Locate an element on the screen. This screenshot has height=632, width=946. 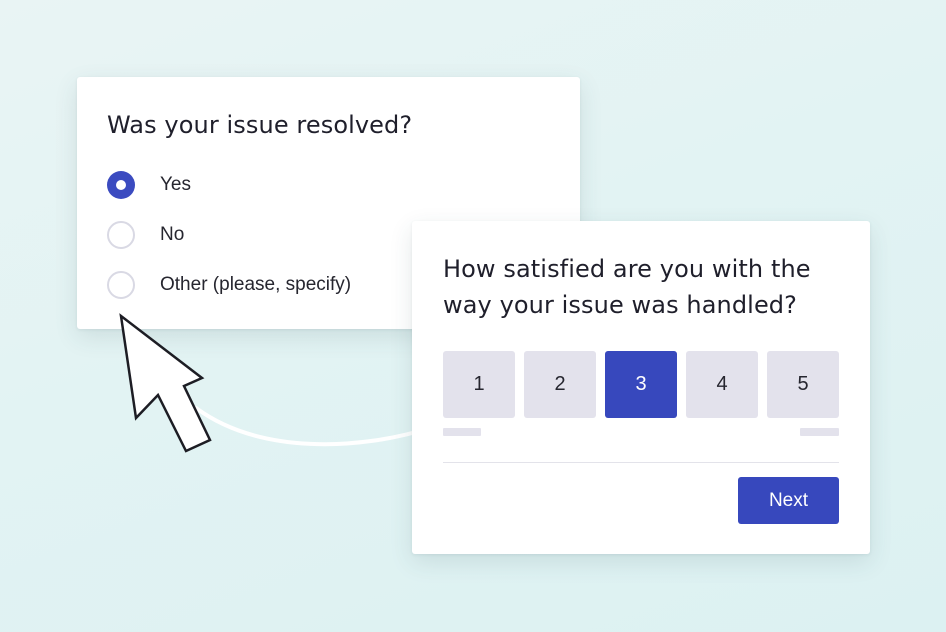
divider is located at coordinates (641, 462).